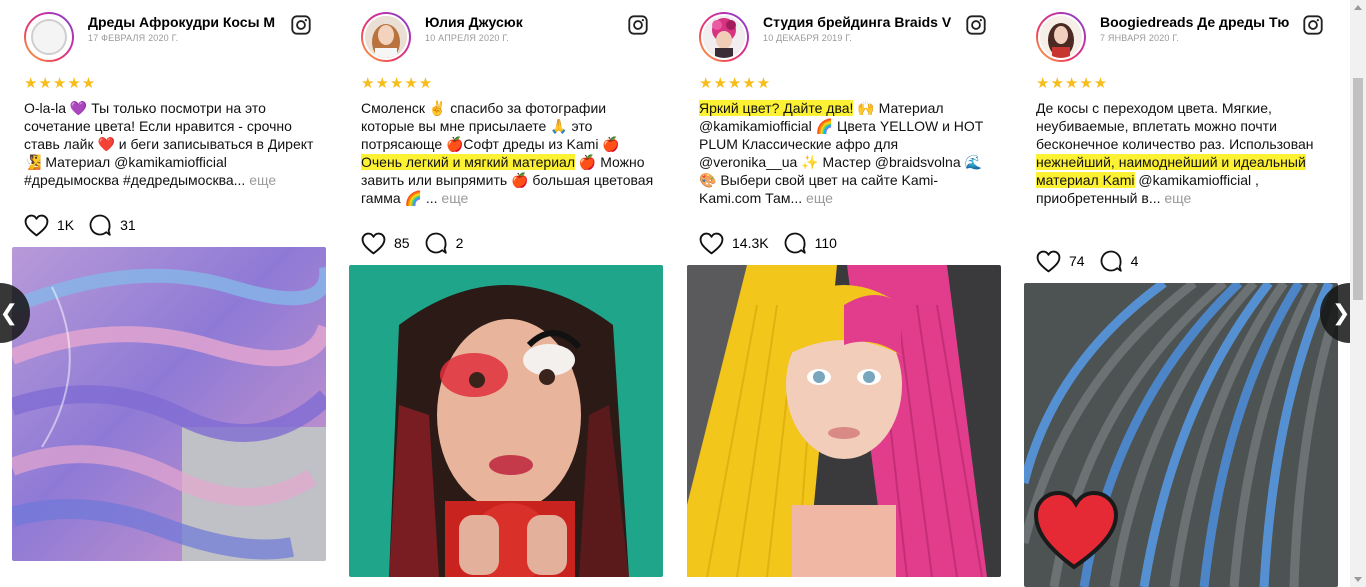 The width and height of the screenshot is (1366, 587). What do you see at coordinates (87, 225) in the screenshot?
I see `post-stats: 1K 31` at bounding box center [87, 225].